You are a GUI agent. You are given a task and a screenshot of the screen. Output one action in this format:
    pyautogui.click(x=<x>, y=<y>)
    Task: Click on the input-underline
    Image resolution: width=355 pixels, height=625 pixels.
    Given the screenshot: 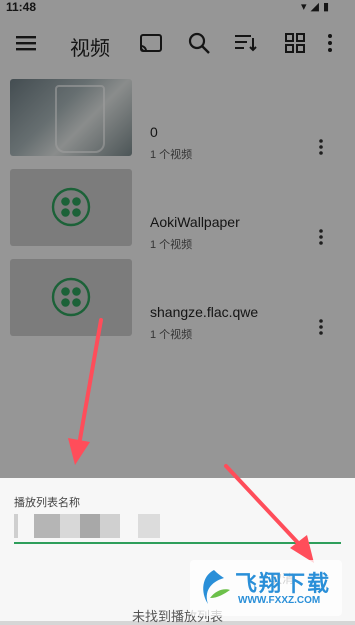 What is the action you would take?
    pyautogui.click(x=177, y=543)
    